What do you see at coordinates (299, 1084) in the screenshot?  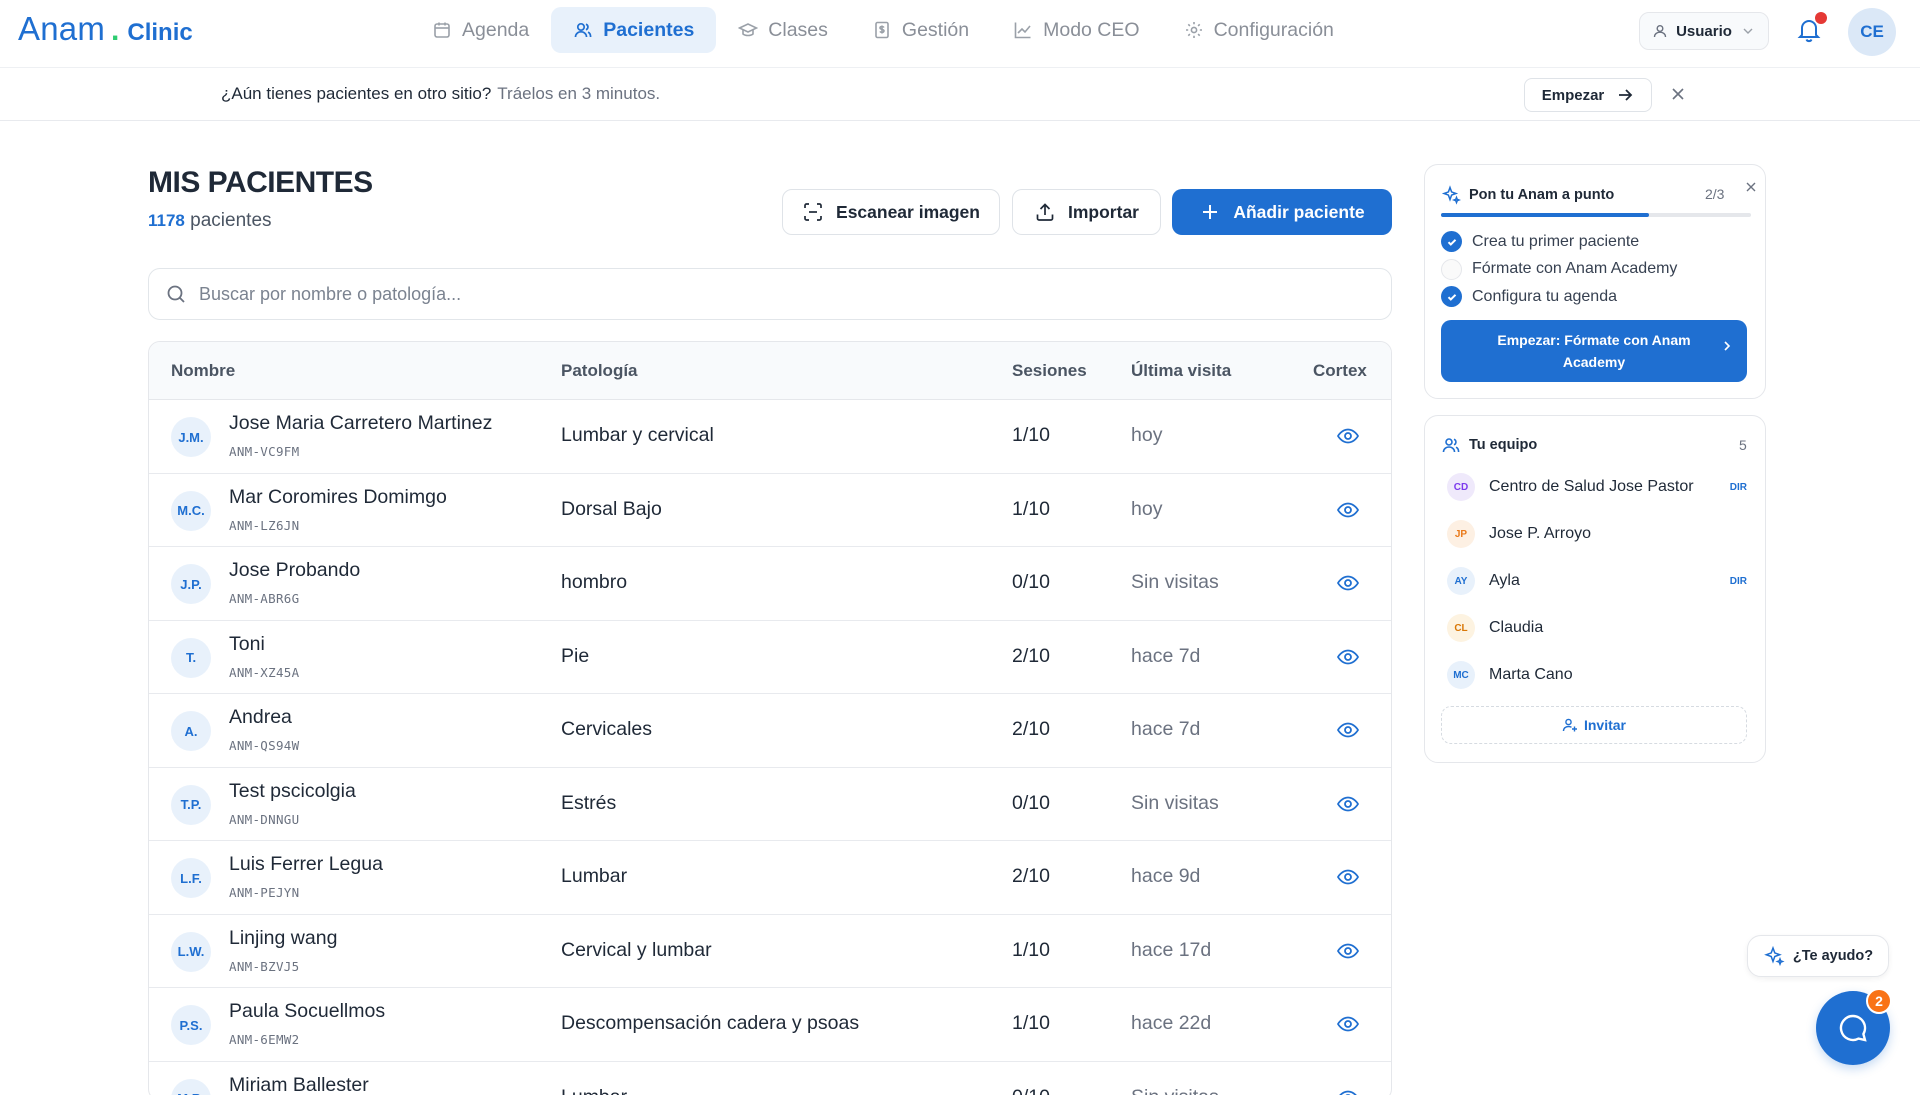 I see `patient-name: Miriam Ballester` at bounding box center [299, 1084].